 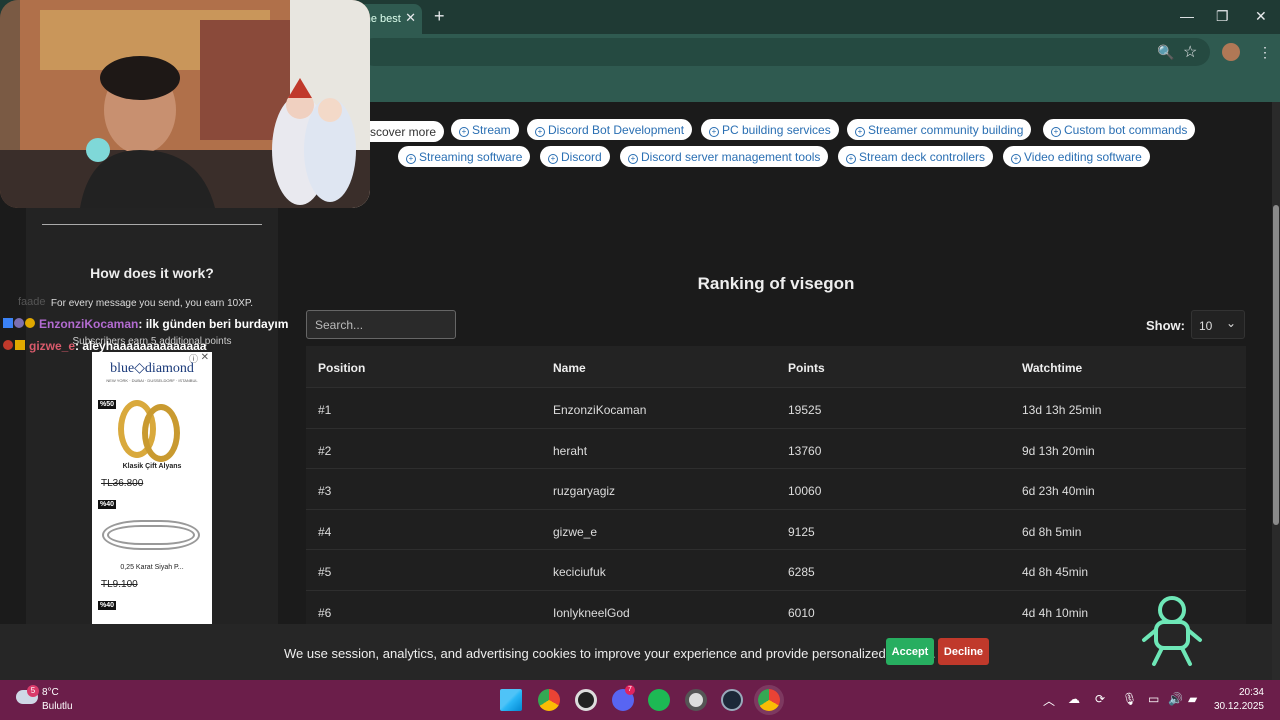 What do you see at coordinates (549, 700) in the screenshot?
I see `chrome-icon` at bounding box center [549, 700].